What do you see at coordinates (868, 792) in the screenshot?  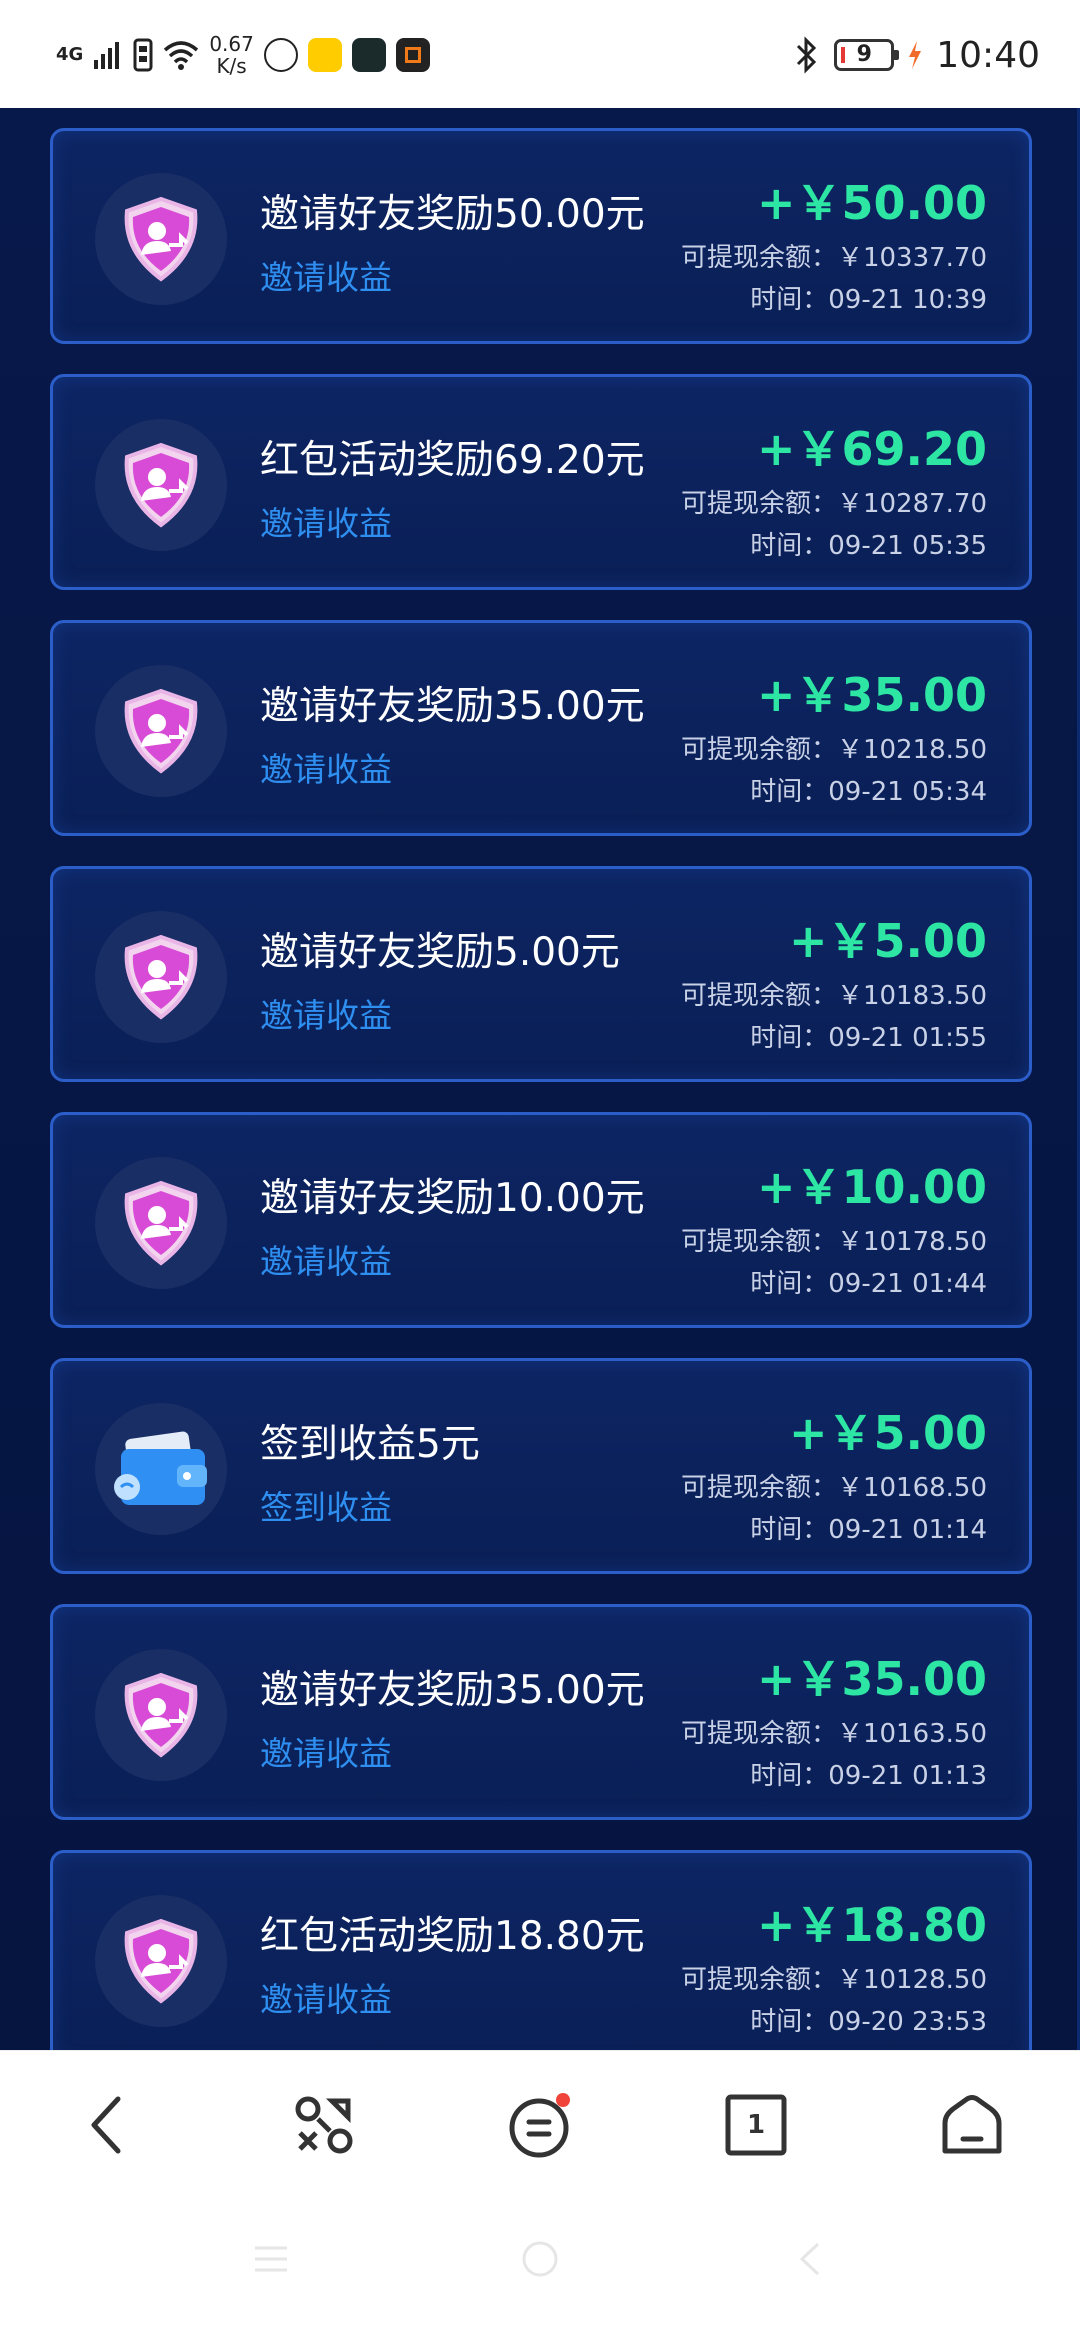 I see `record-time: 时间：09-21 05:34` at bounding box center [868, 792].